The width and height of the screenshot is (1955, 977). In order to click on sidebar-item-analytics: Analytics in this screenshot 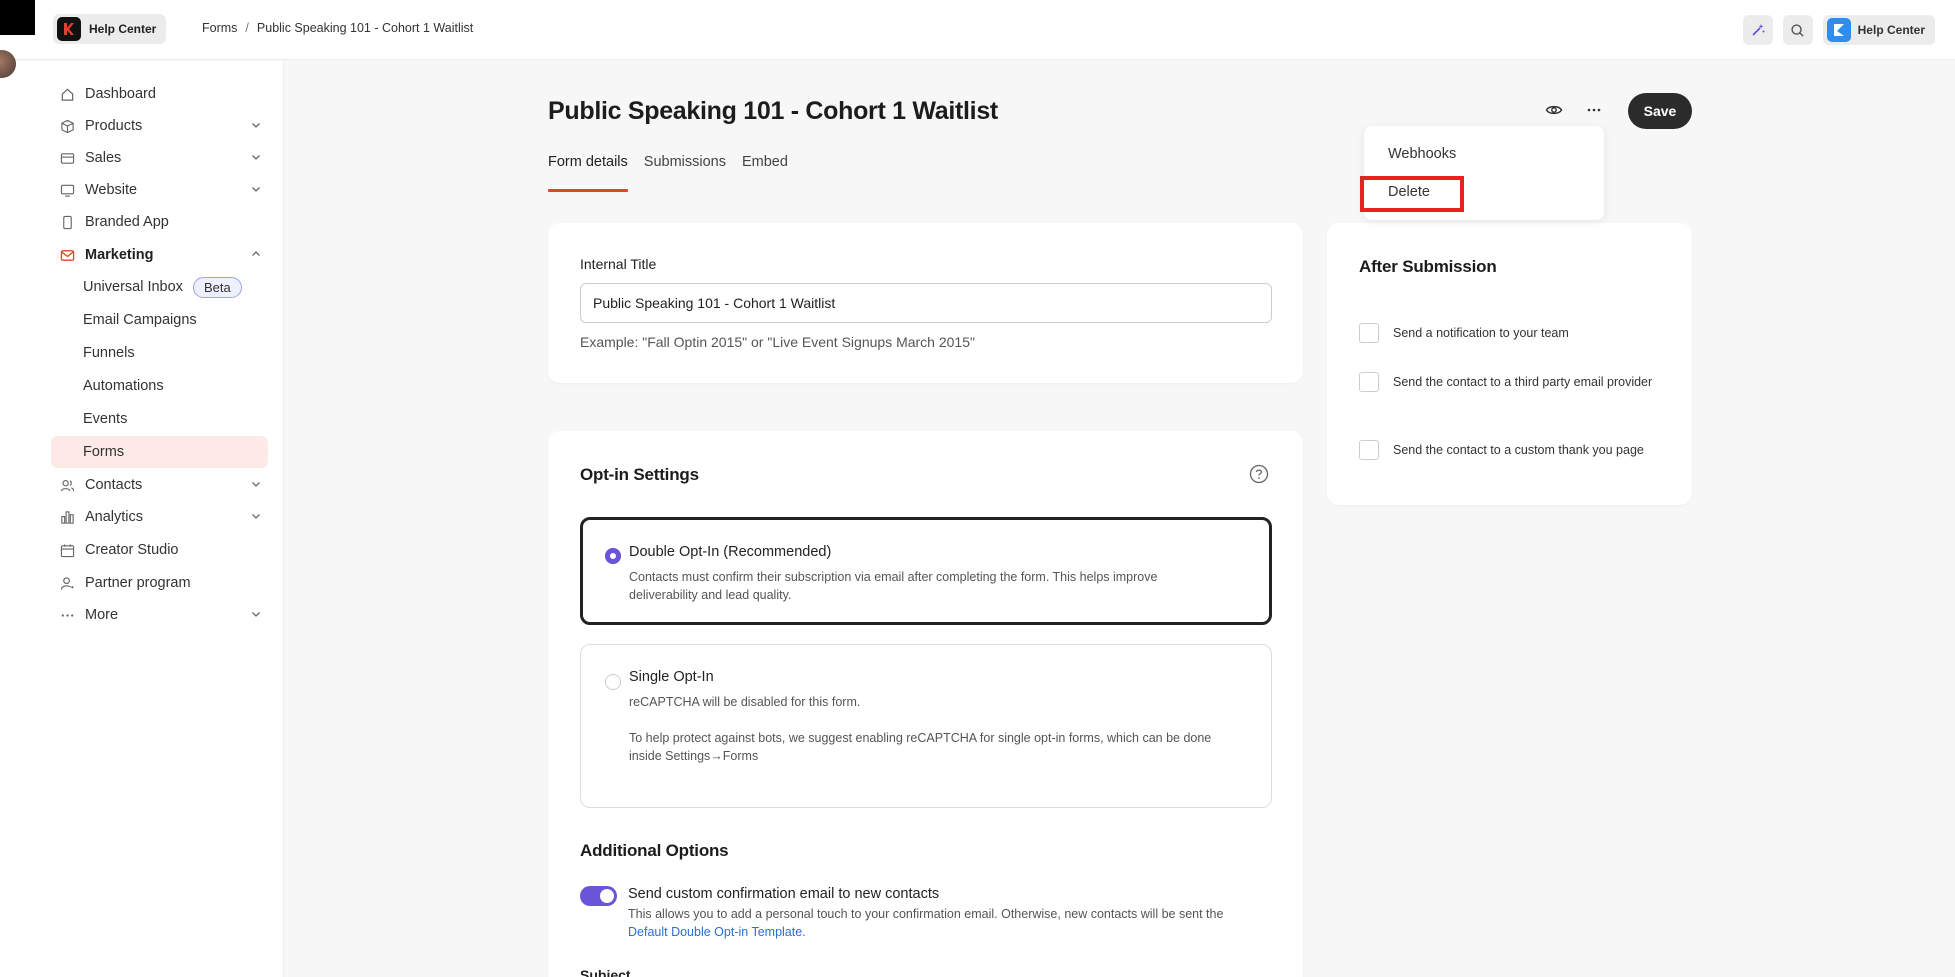, I will do `click(159, 517)`.